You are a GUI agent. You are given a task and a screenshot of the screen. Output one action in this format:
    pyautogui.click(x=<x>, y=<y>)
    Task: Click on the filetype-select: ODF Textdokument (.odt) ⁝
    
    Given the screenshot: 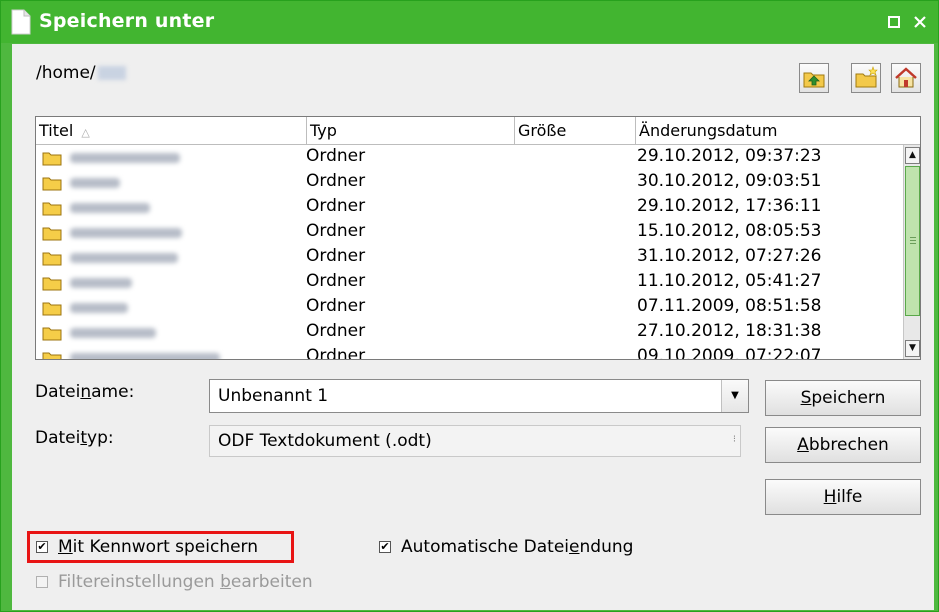 What is the action you would take?
    pyautogui.click(x=475, y=441)
    